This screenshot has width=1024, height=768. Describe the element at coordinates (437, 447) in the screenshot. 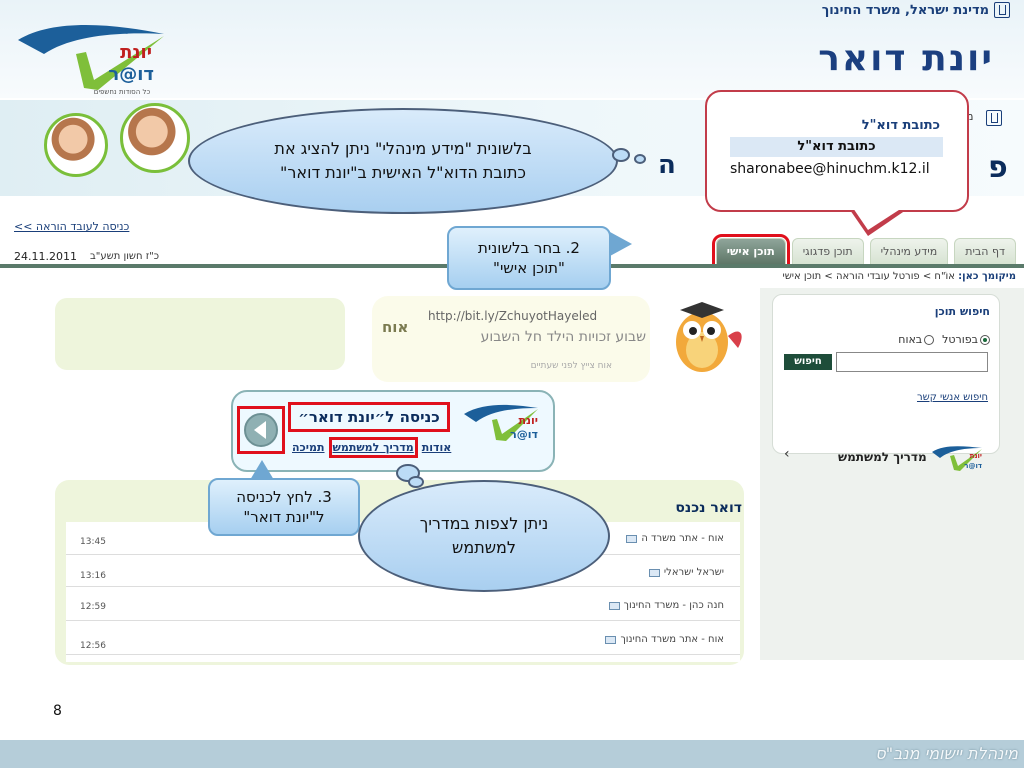

I see `about-link: אודות` at that location.